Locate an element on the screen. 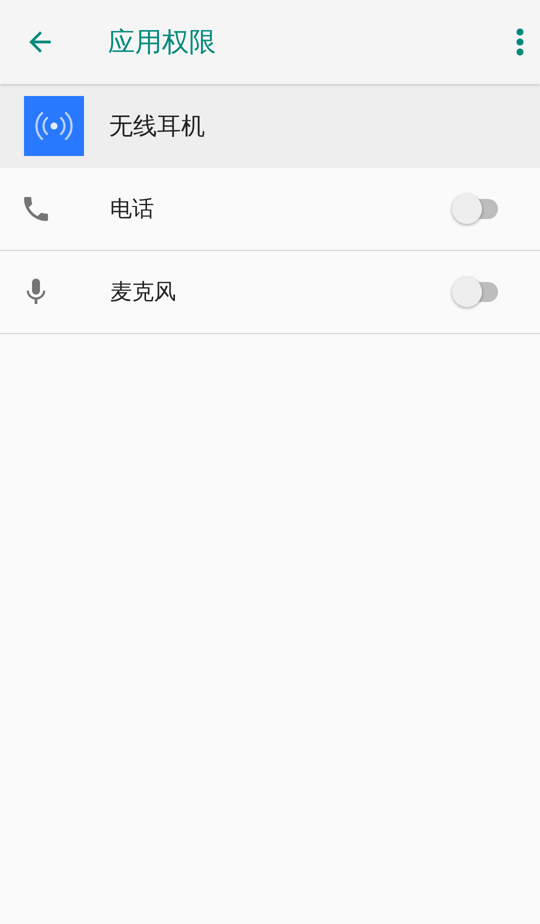 This screenshot has height=924, width=540. permission-label: 麦克风 is located at coordinates (143, 293).